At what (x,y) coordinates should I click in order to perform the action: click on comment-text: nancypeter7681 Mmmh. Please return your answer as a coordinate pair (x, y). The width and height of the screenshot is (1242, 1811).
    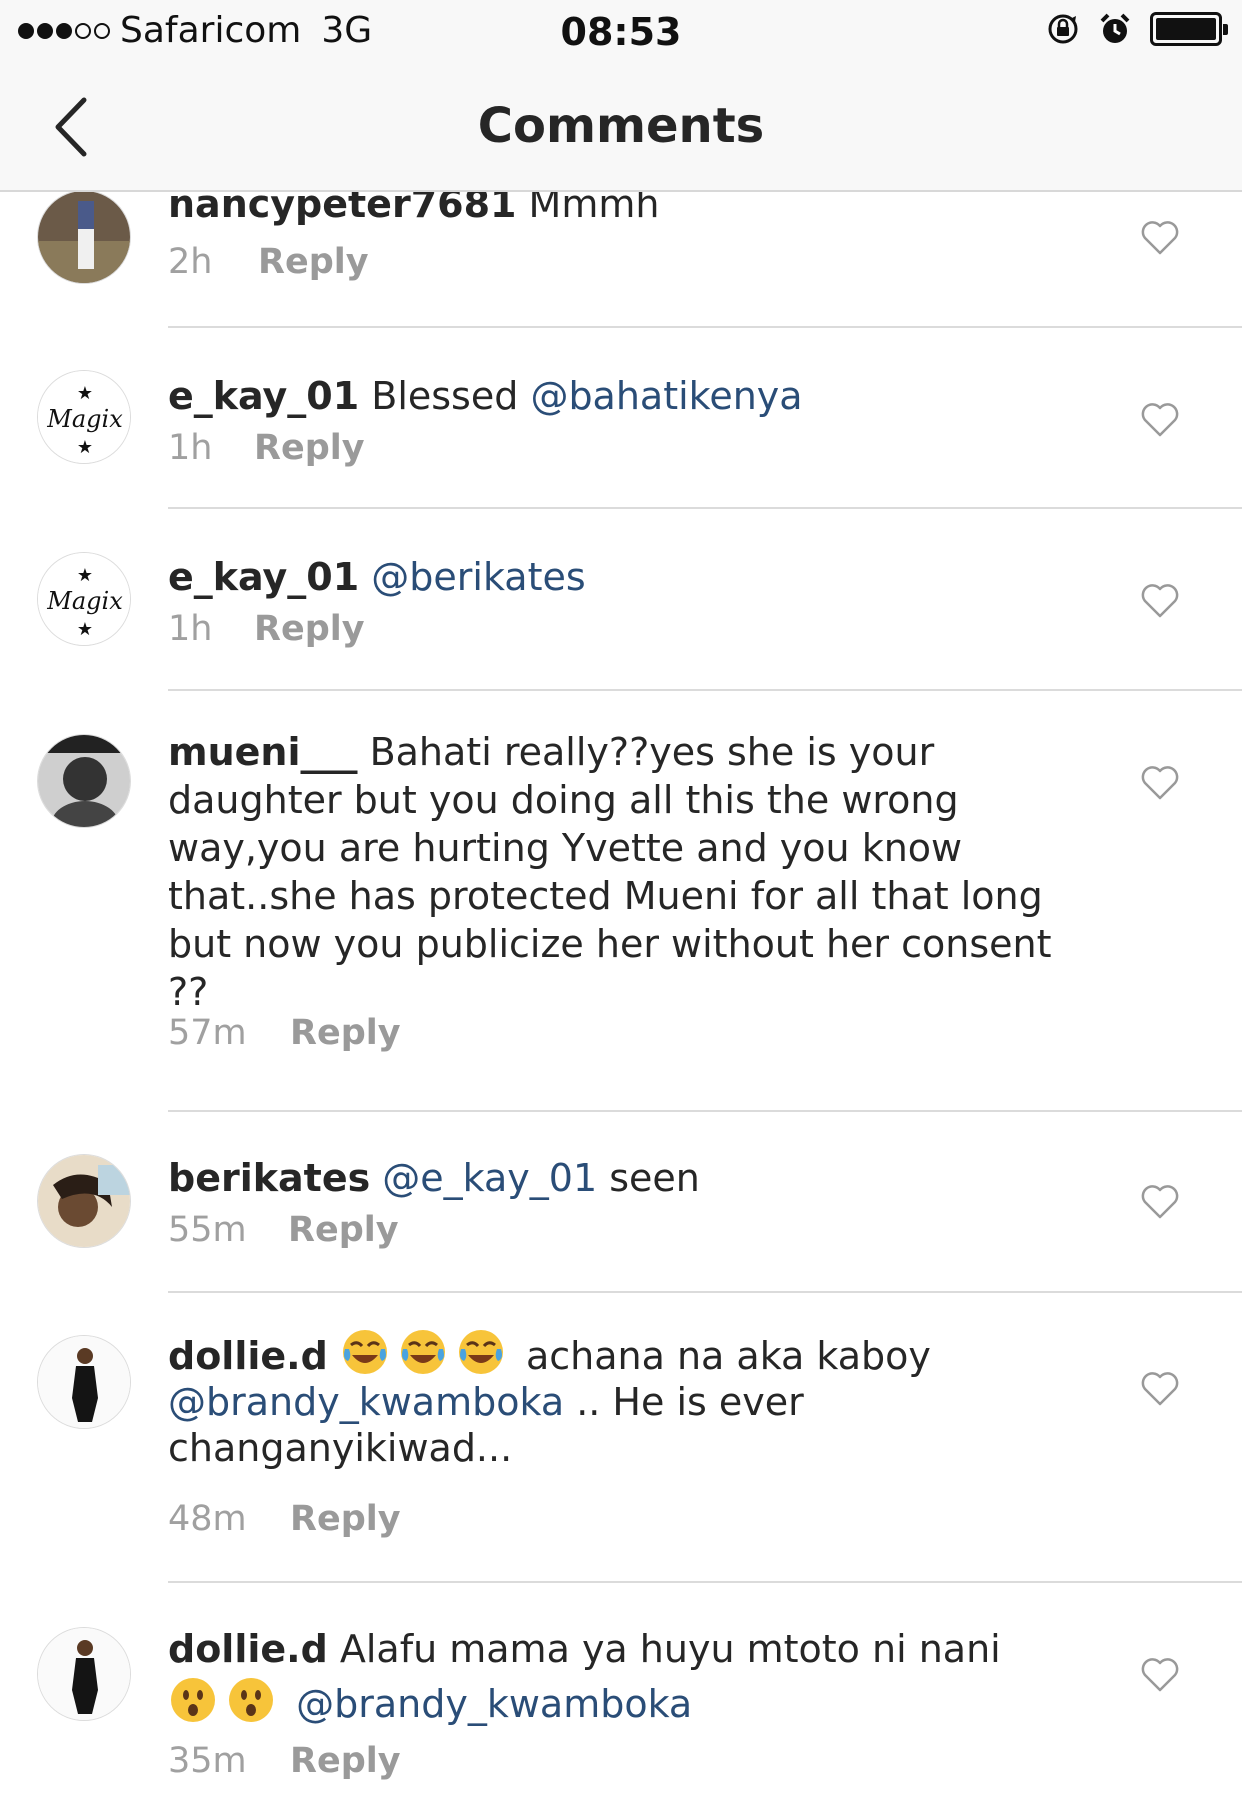
    Looking at the image, I should click on (618, 210).